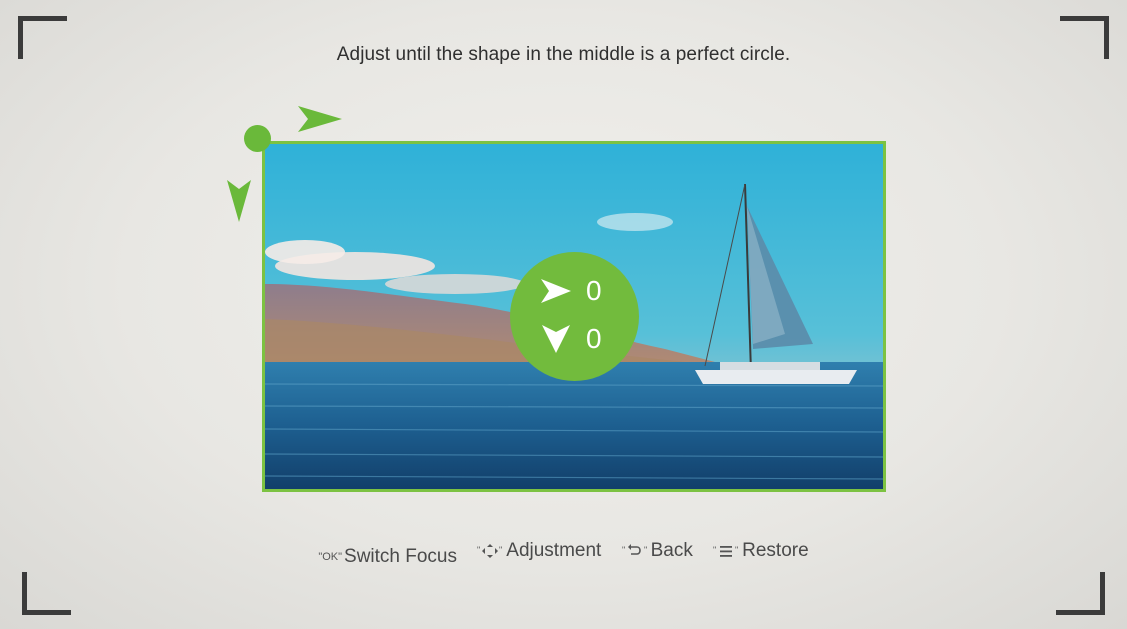  What do you see at coordinates (1080, 593) in the screenshot?
I see `corner-bracket-bottom-right` at bounding box center [1080, 593].